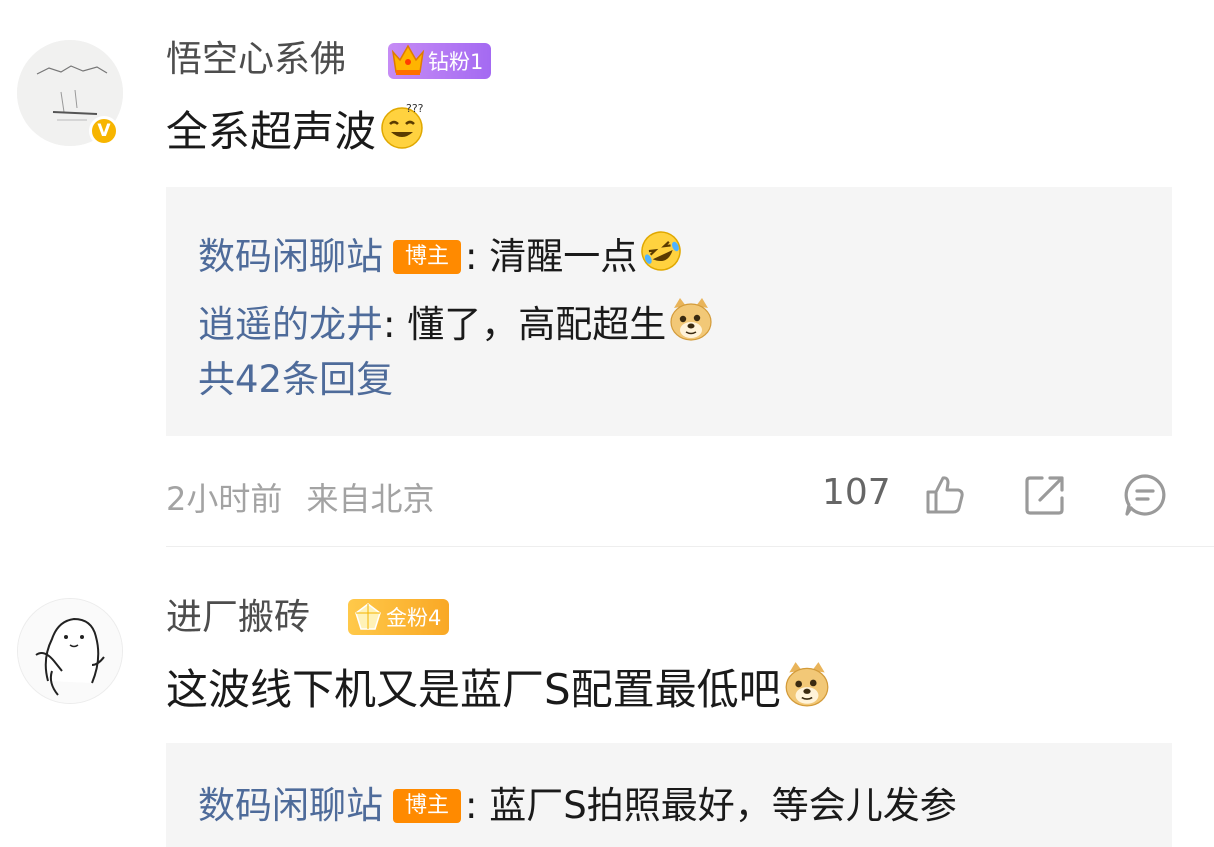 The width and height of the screenshot is (1214, 847). I want to click on comment-meta: 2小时前 来自北京, so click(300, 497).